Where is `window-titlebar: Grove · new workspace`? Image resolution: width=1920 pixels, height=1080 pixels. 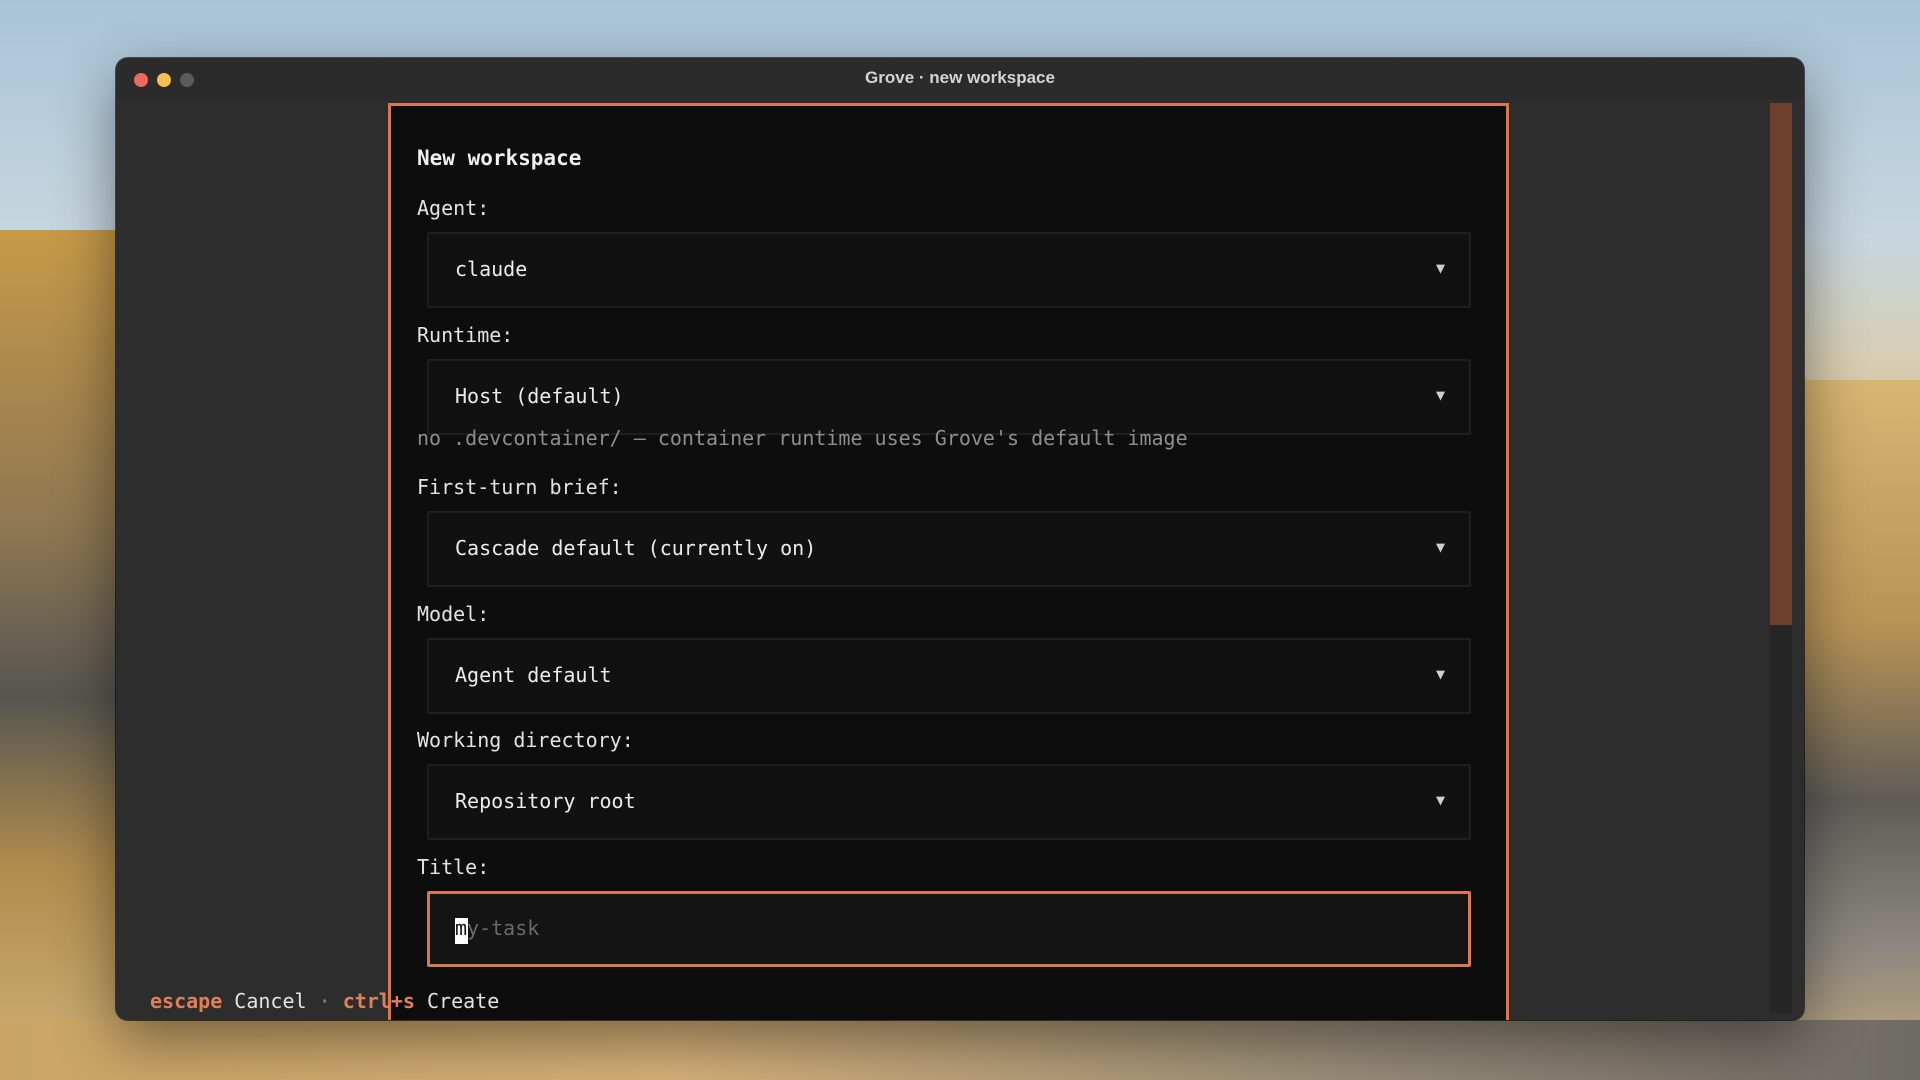
window-titlebar: Grove · new workspace is located at coordinates (960, 79).